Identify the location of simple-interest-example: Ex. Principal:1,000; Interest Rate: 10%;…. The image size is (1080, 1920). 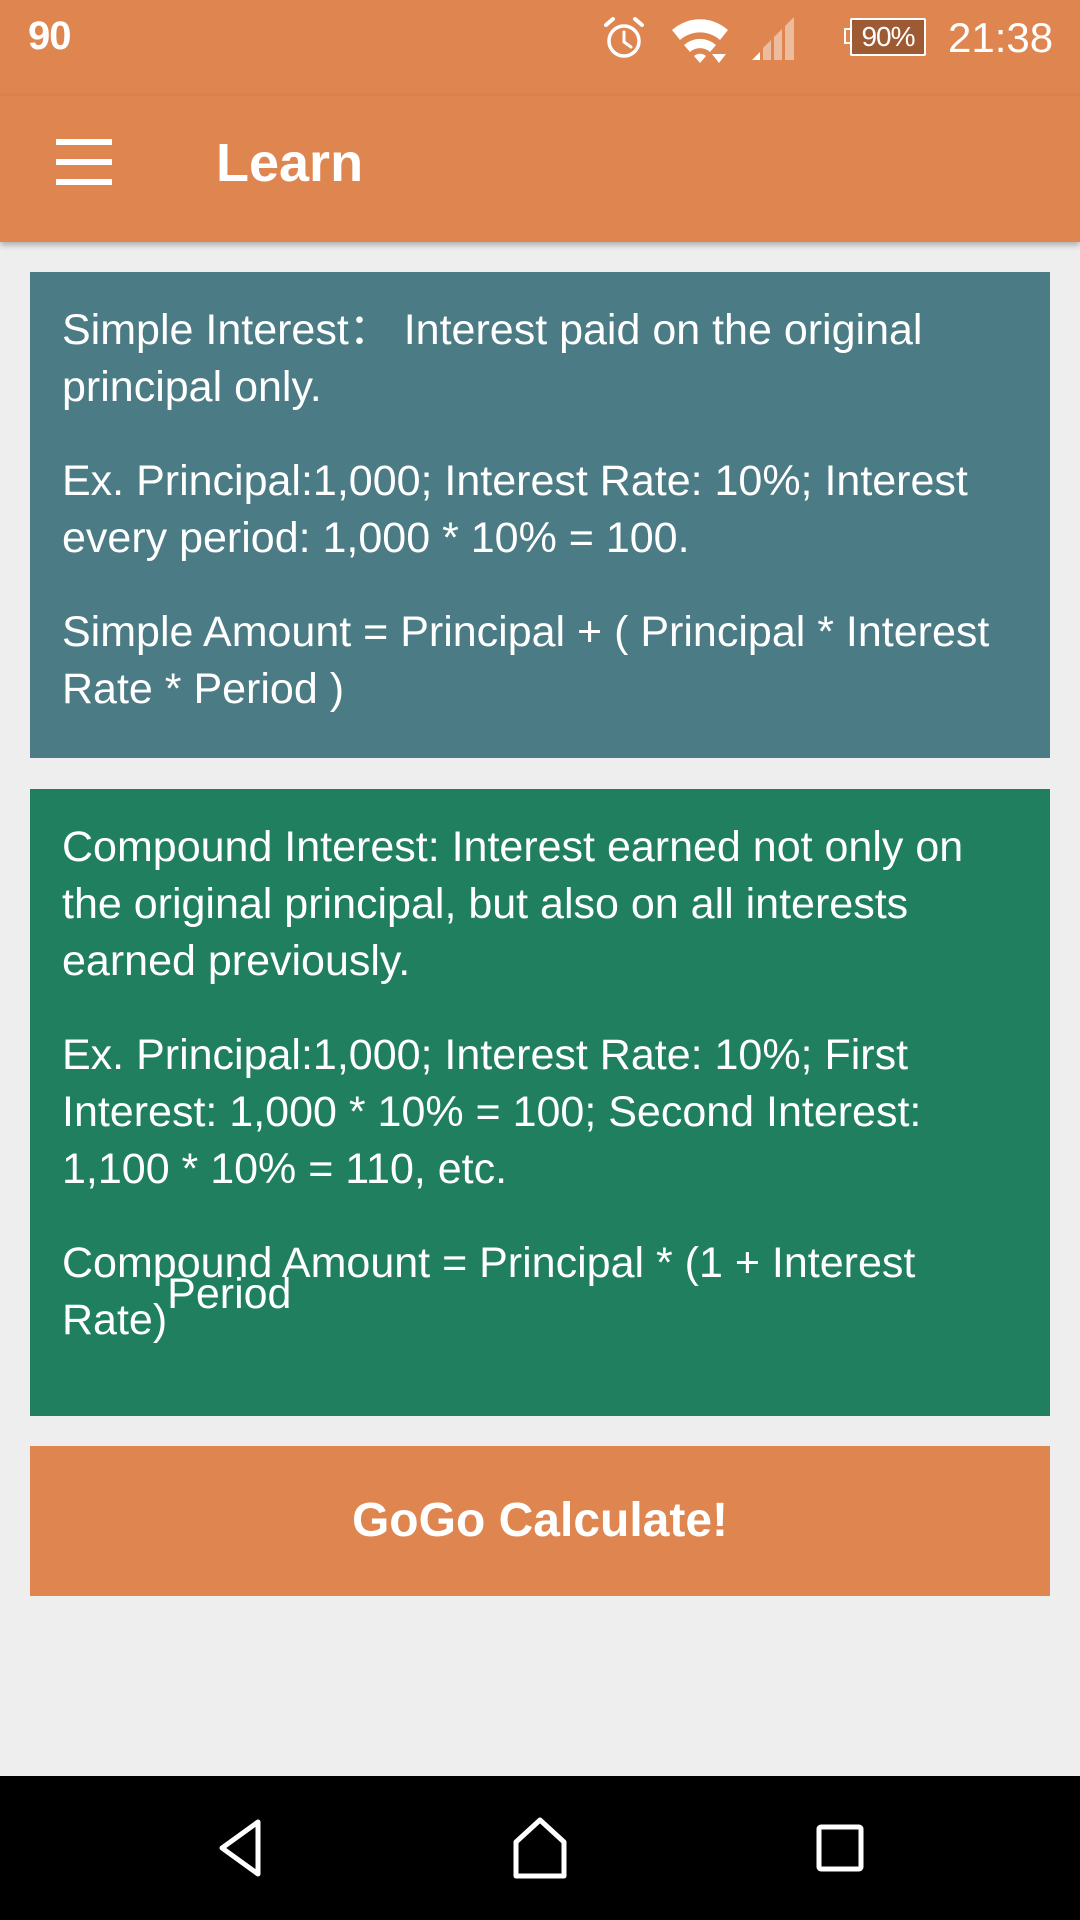
(515, 509).